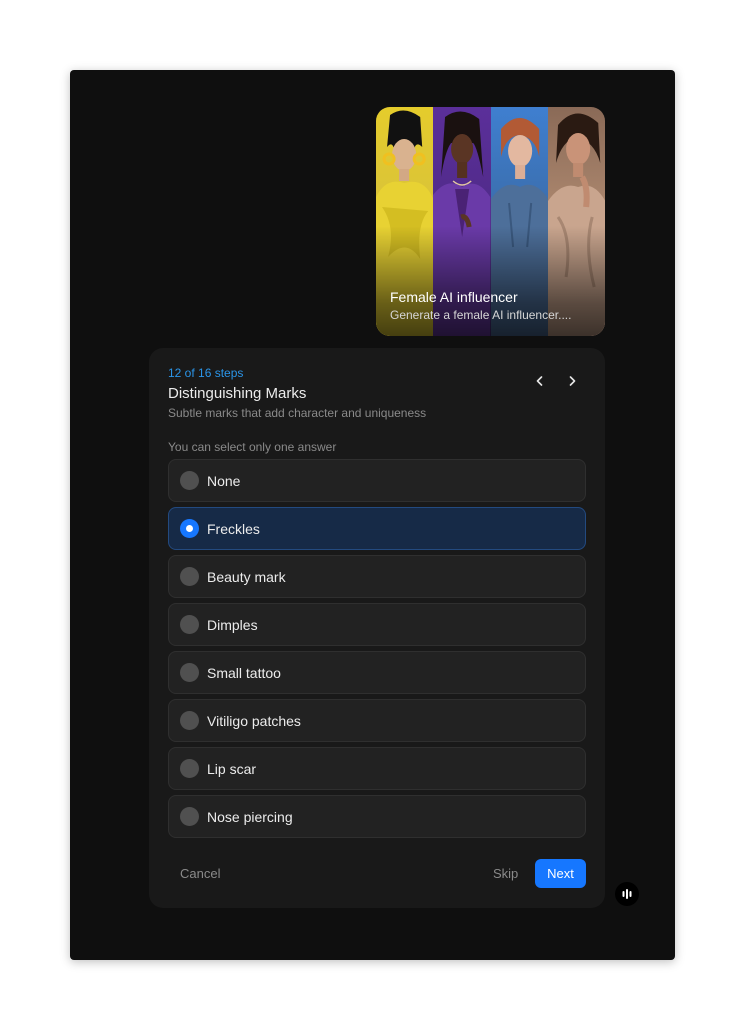 This screenshot has width=745, height=1030. Describe the element at coordinates (224, 480) in the screenshot. I see `option-label: None` at that location.